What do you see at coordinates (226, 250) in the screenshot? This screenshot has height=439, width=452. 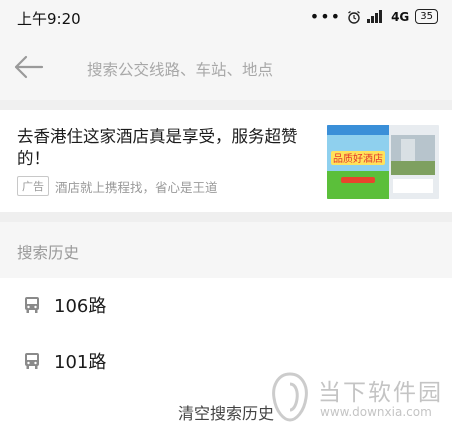 I see `history-header: 搜索历史` at bounding box center [226, 250].